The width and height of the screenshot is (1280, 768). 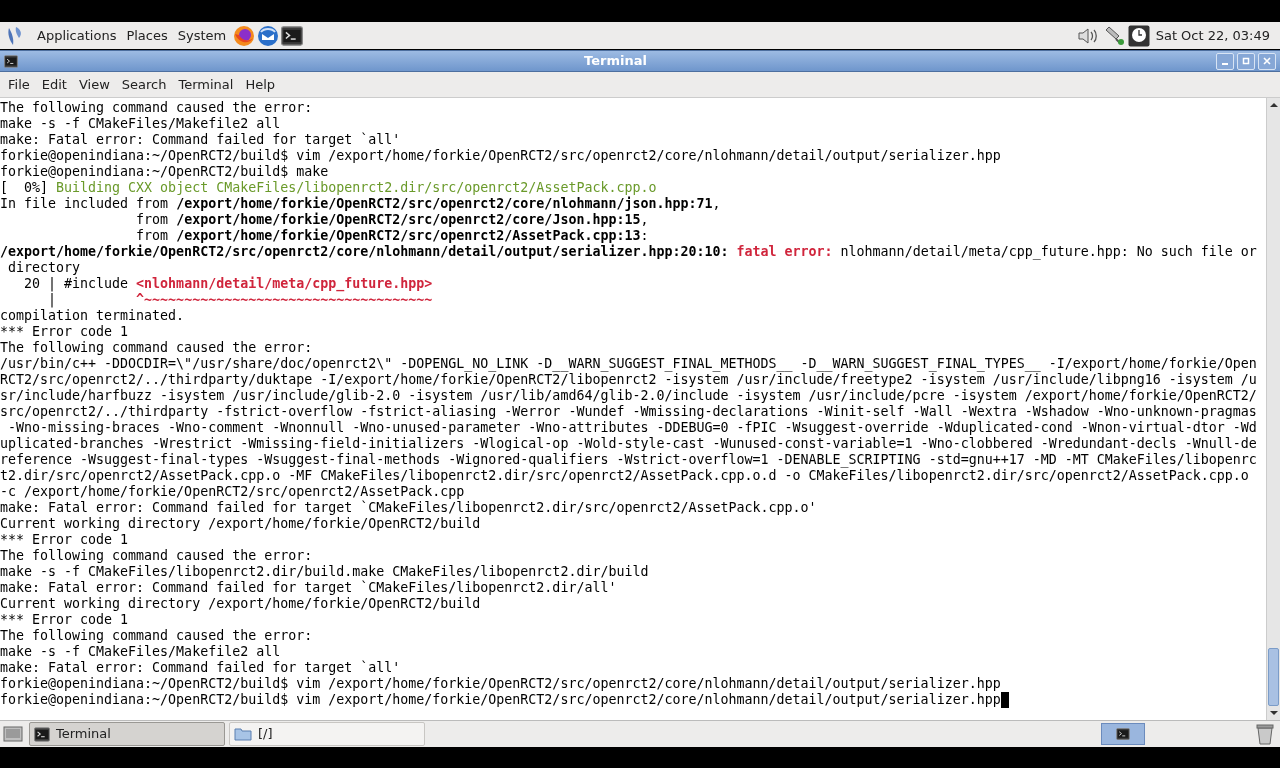 I want to click on terminal-line: reference -Wsuggest-final-types -Wsuggest-final-methods -Wignored-qualifiers -Wstrict-overflow=1 -DENABLE_SCRIPTING -std=gnu++17 -MD -MT CMakeFiles/libopenrc, so click(x=628, y=460).